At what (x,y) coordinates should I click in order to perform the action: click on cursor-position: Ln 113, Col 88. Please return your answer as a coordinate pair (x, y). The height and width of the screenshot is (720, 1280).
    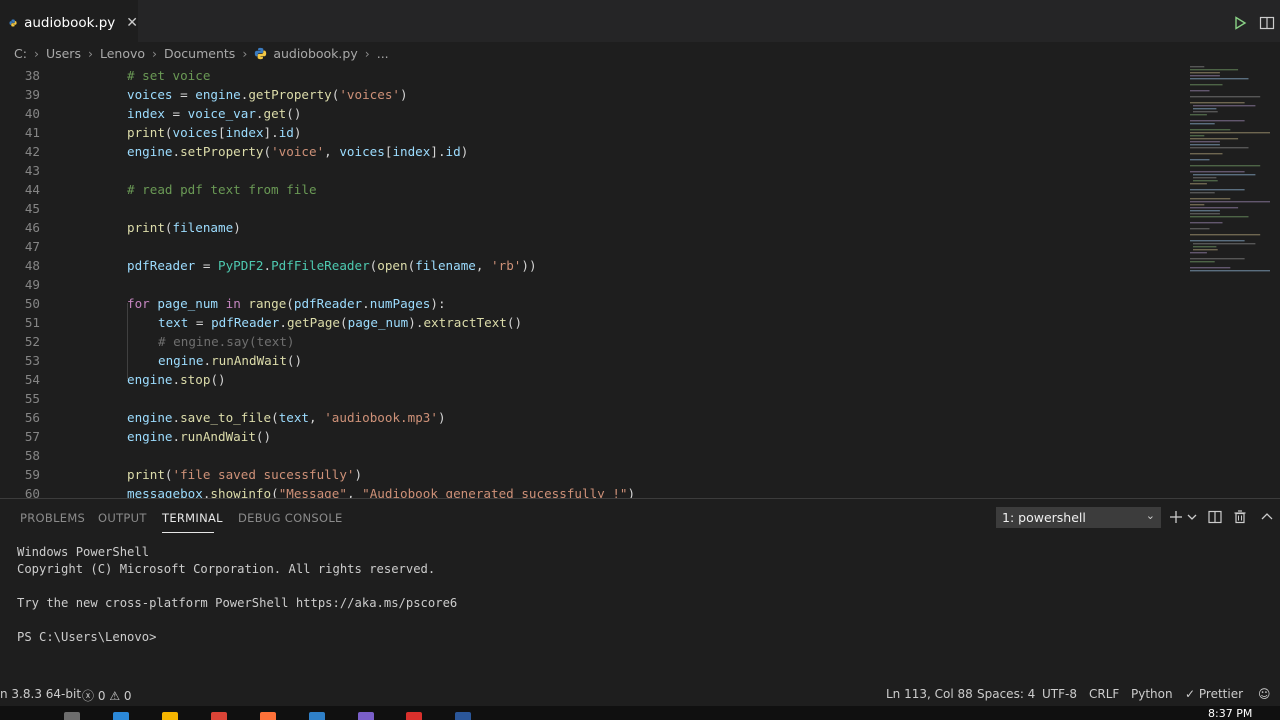
    Looking at the image, I should click on (929, 694).